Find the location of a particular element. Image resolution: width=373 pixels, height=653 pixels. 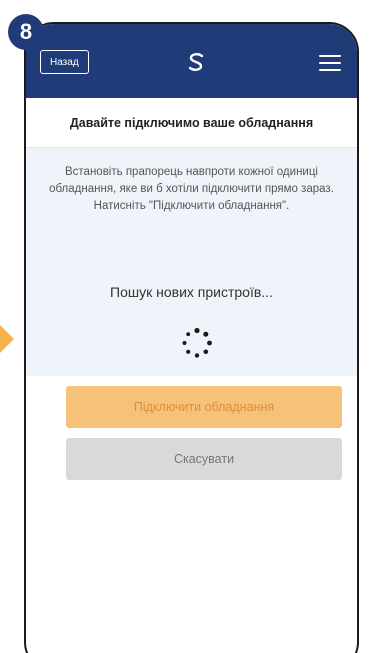

pointer-arrow-icon is located at coordinates (7, 339).